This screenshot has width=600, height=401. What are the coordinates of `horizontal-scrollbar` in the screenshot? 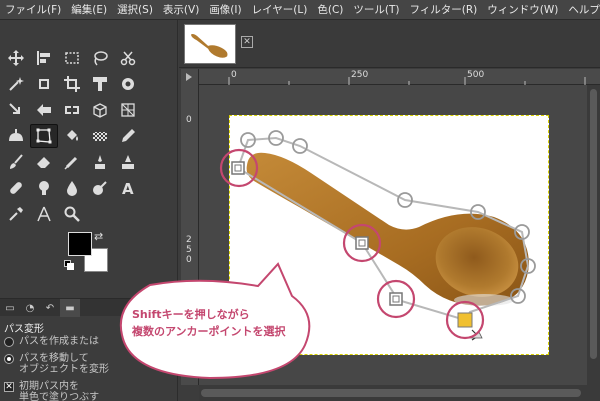 It's located at (399, 393).